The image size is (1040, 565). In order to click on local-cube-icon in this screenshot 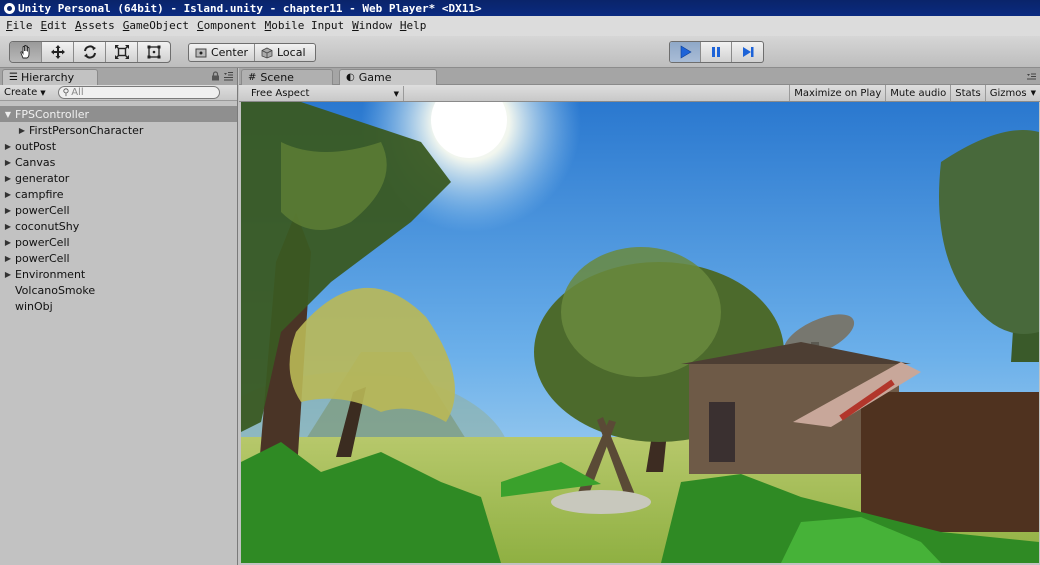, I will do `click(267, 52)`.